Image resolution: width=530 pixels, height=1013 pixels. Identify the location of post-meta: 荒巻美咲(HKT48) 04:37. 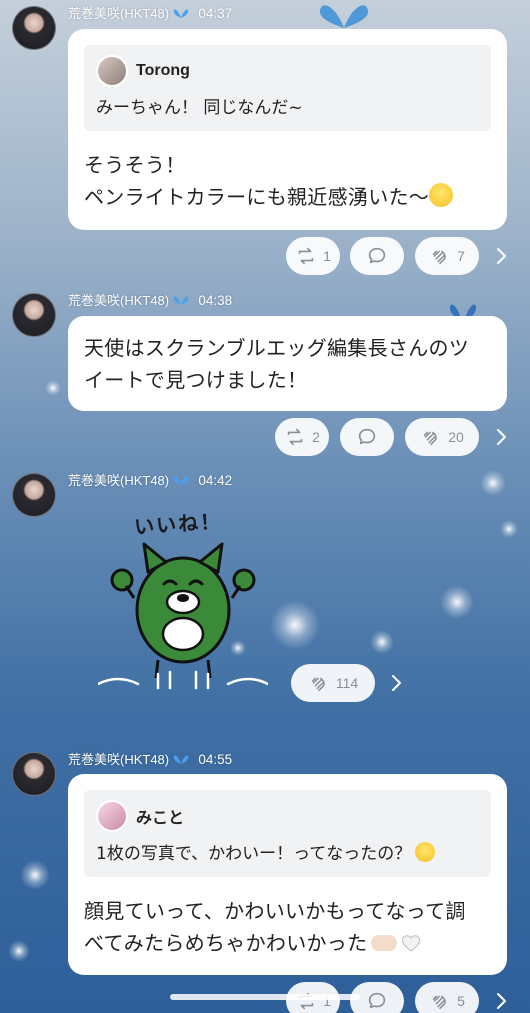
(150, 12).